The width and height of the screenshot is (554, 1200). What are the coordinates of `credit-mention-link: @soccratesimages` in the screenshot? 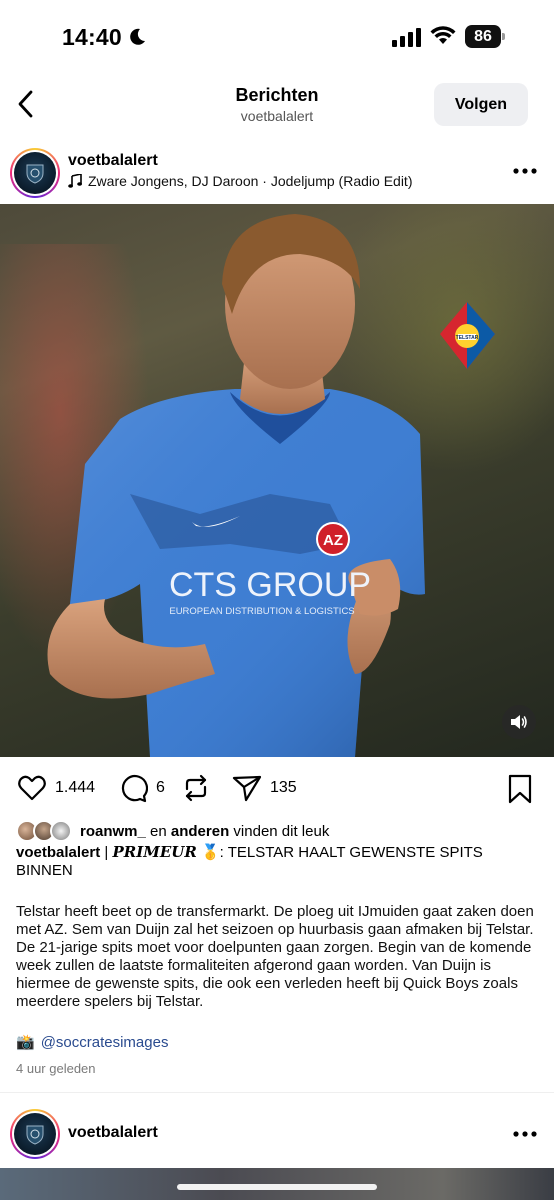 It's located at (105, 1042).